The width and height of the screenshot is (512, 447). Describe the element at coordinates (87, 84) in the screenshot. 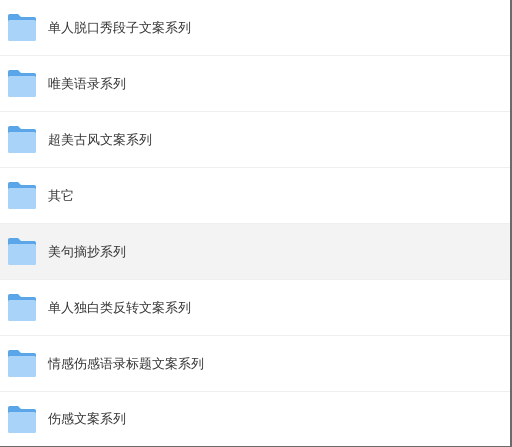

I see `folder-name: 唯美语录系列` at that location.